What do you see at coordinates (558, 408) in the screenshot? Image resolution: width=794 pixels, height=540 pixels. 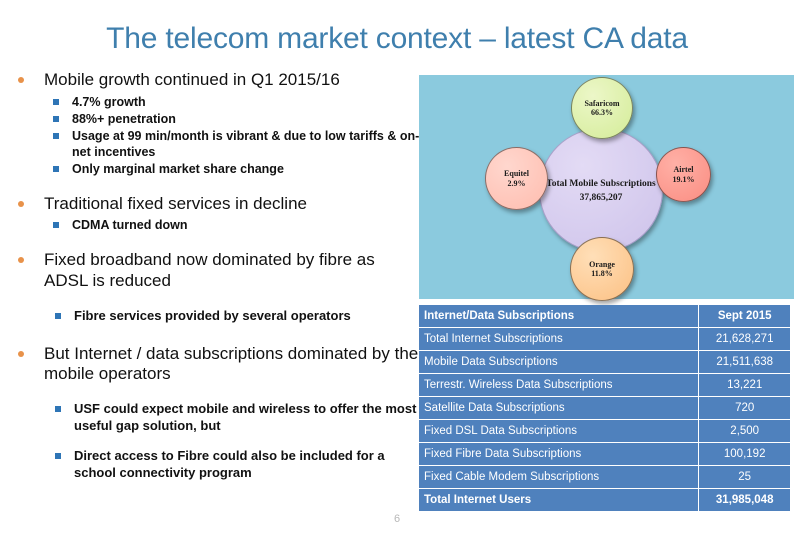 I see `table-cell-label: Satellite Data Subscriptions` at bounding box center [558, 408].